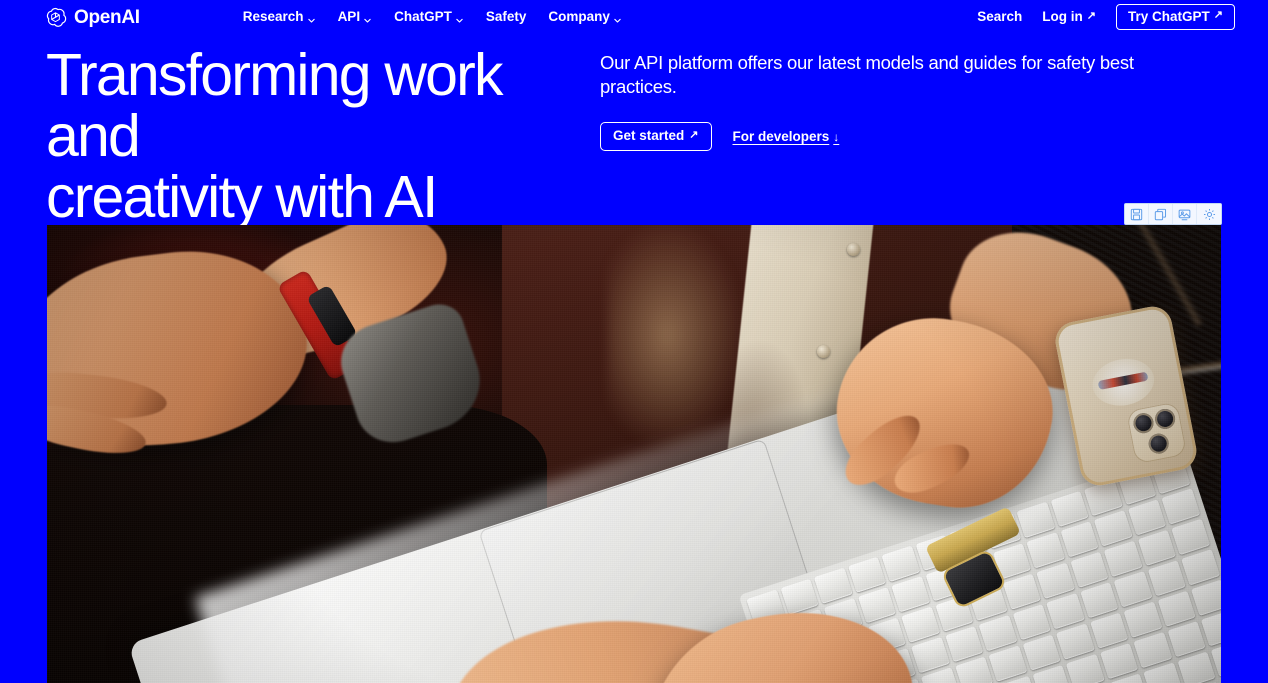 Image resolution: width=1268 pixels, height=683 pixels. Describe the element at coordinates (1156, 433) in the screenshot. I see `photo-phone-camera-module` at that location.